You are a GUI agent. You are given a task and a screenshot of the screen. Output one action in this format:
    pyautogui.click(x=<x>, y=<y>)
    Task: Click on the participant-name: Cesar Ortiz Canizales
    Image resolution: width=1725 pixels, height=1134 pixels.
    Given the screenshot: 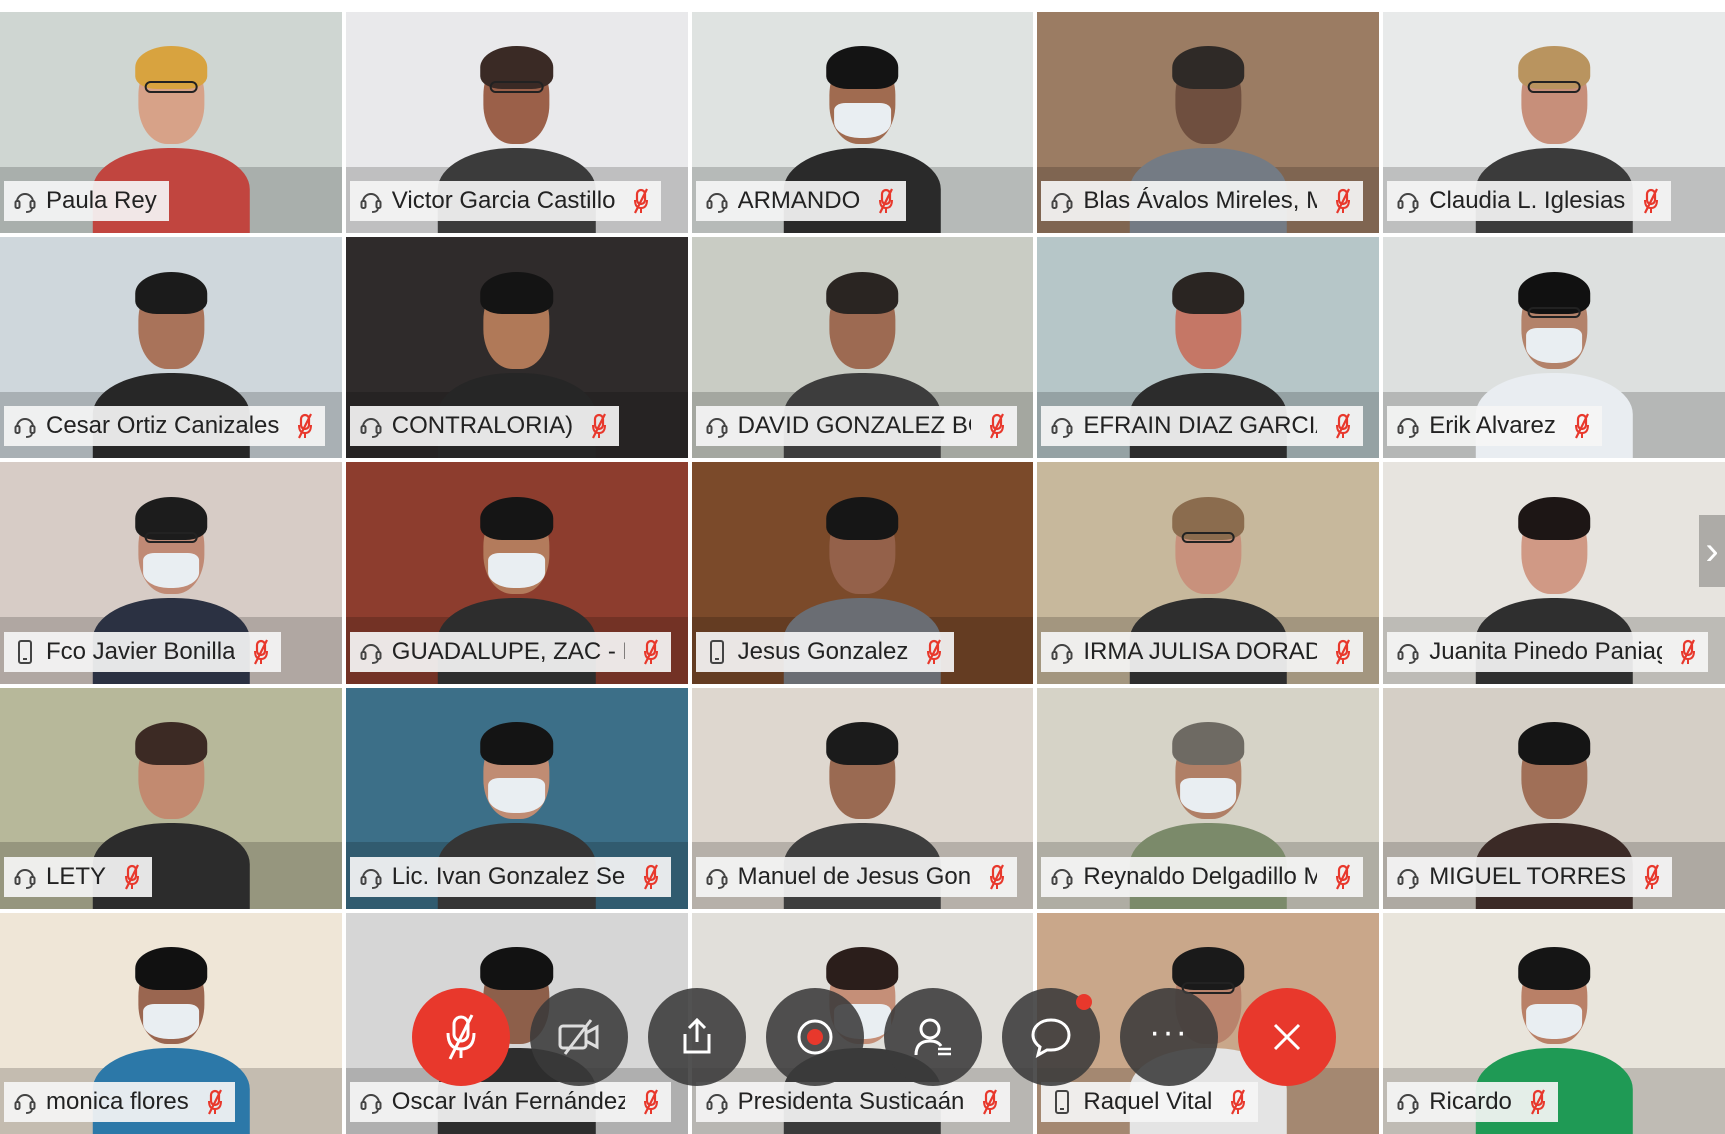 What is the action you would take?
    pyautogui.click(x=163, y=426)
    